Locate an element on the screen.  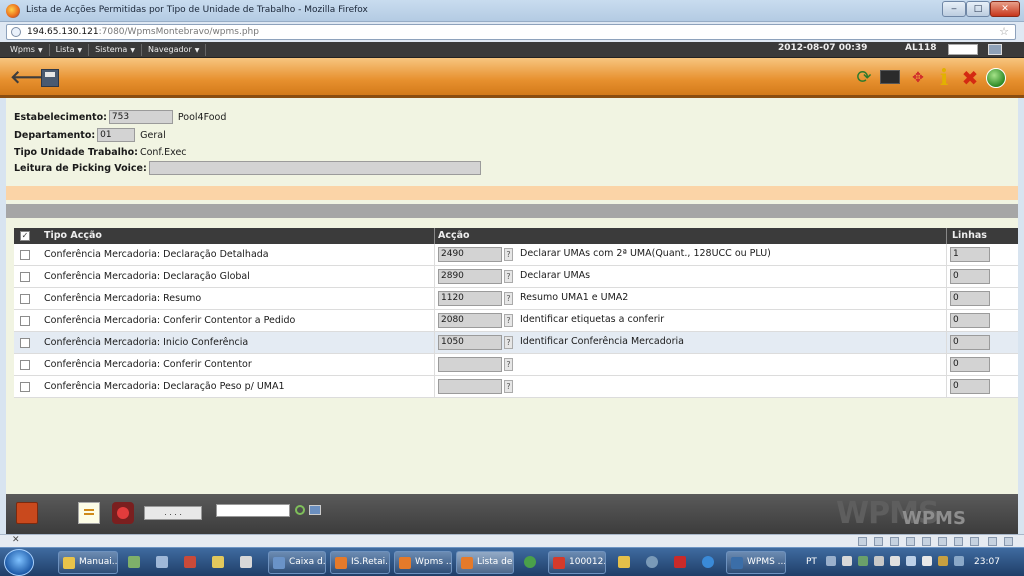
network-icon is located at coordinates (911, 561).